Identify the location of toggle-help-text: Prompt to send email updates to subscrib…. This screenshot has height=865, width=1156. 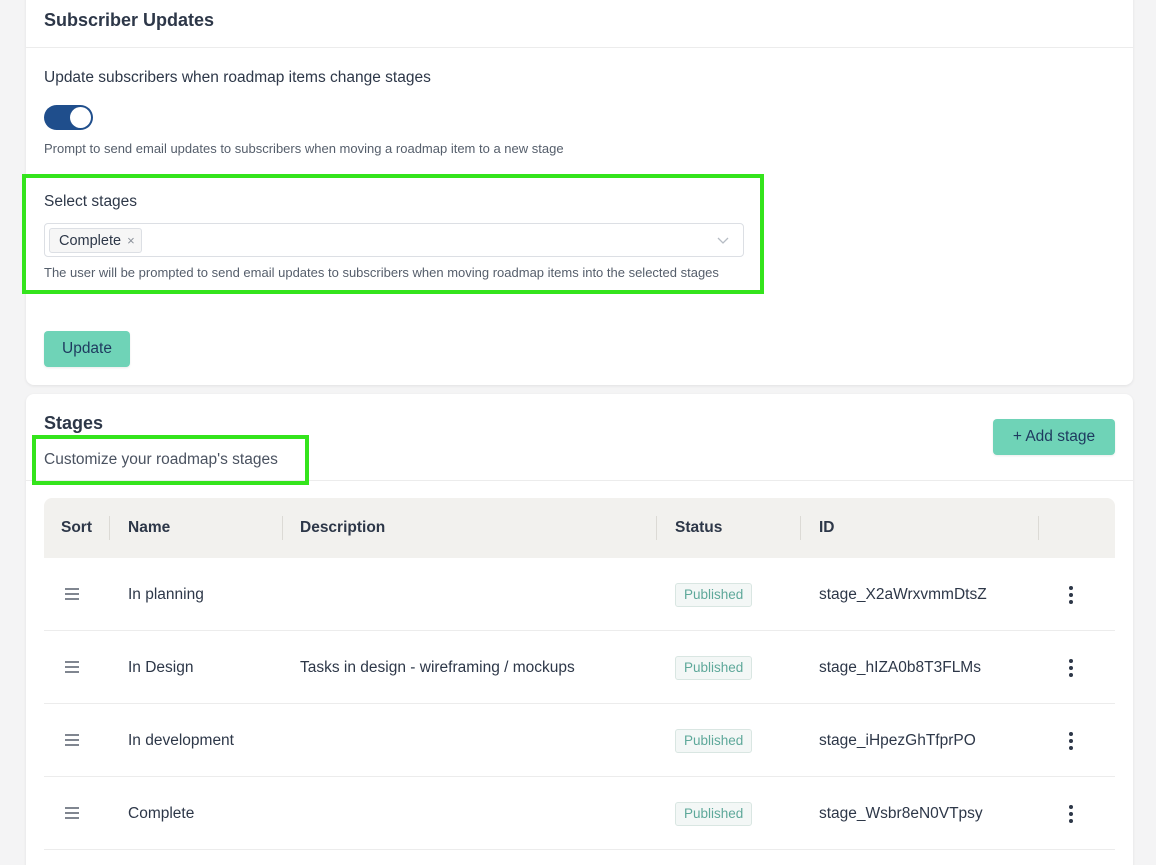
(304, 148).